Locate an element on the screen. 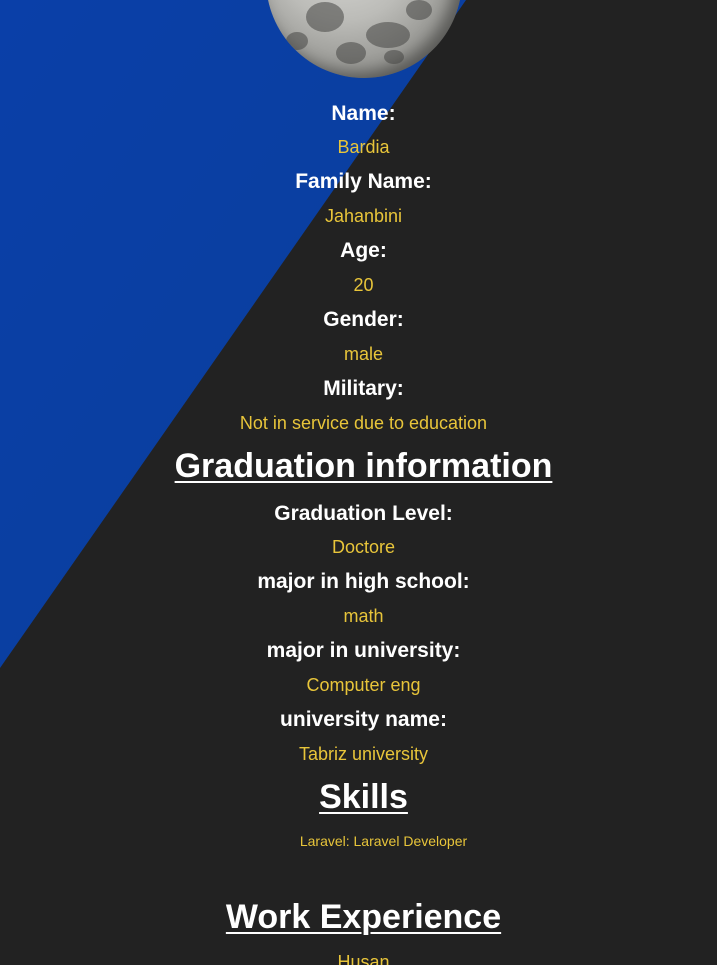 The width and height of the screenshot is (717, 965). military-label: Military: is located at coordinates (363, 388).